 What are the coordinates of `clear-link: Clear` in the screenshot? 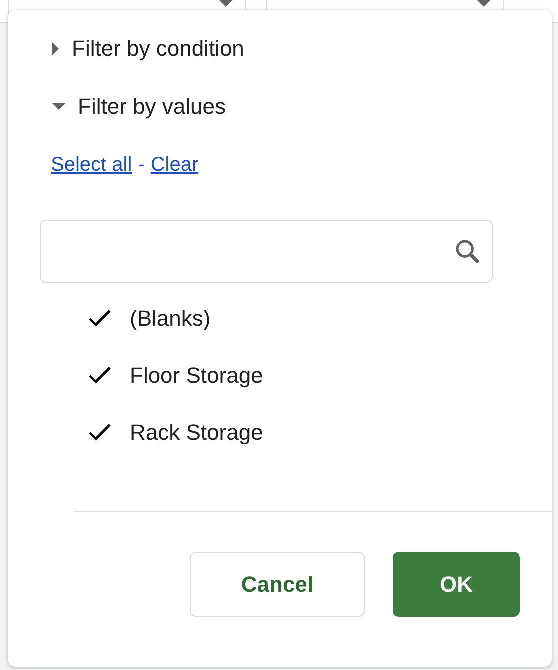 It's located at (174, 165).